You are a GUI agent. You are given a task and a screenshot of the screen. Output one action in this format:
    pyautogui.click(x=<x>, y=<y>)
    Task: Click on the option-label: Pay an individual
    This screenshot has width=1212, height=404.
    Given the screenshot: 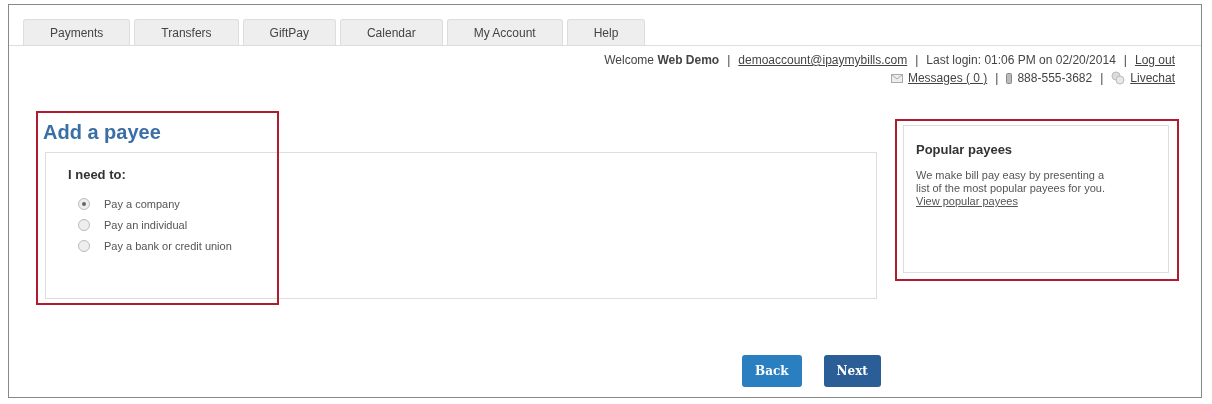 What is the action you would take?
    pyautogui.click(x=146, y=225)
    